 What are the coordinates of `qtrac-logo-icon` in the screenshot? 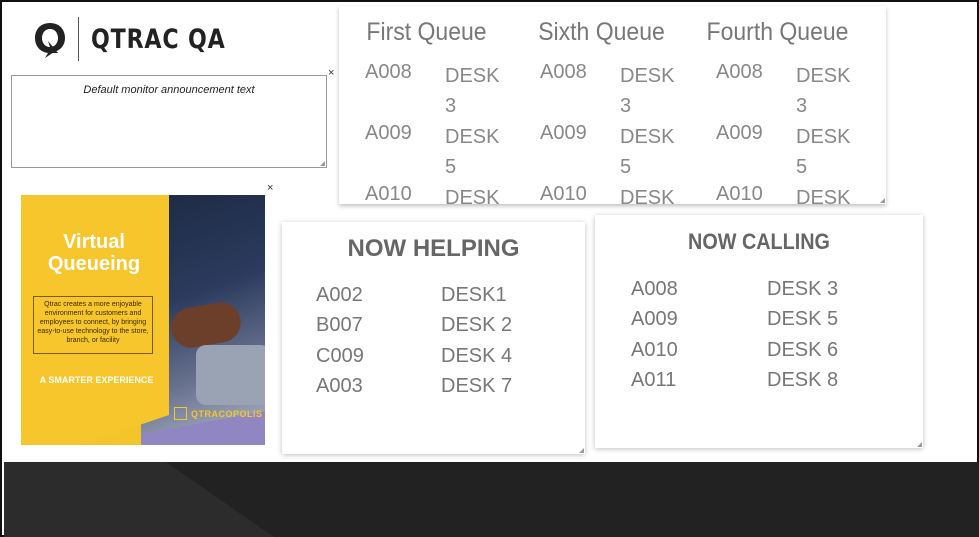 It's located at (50, 40).